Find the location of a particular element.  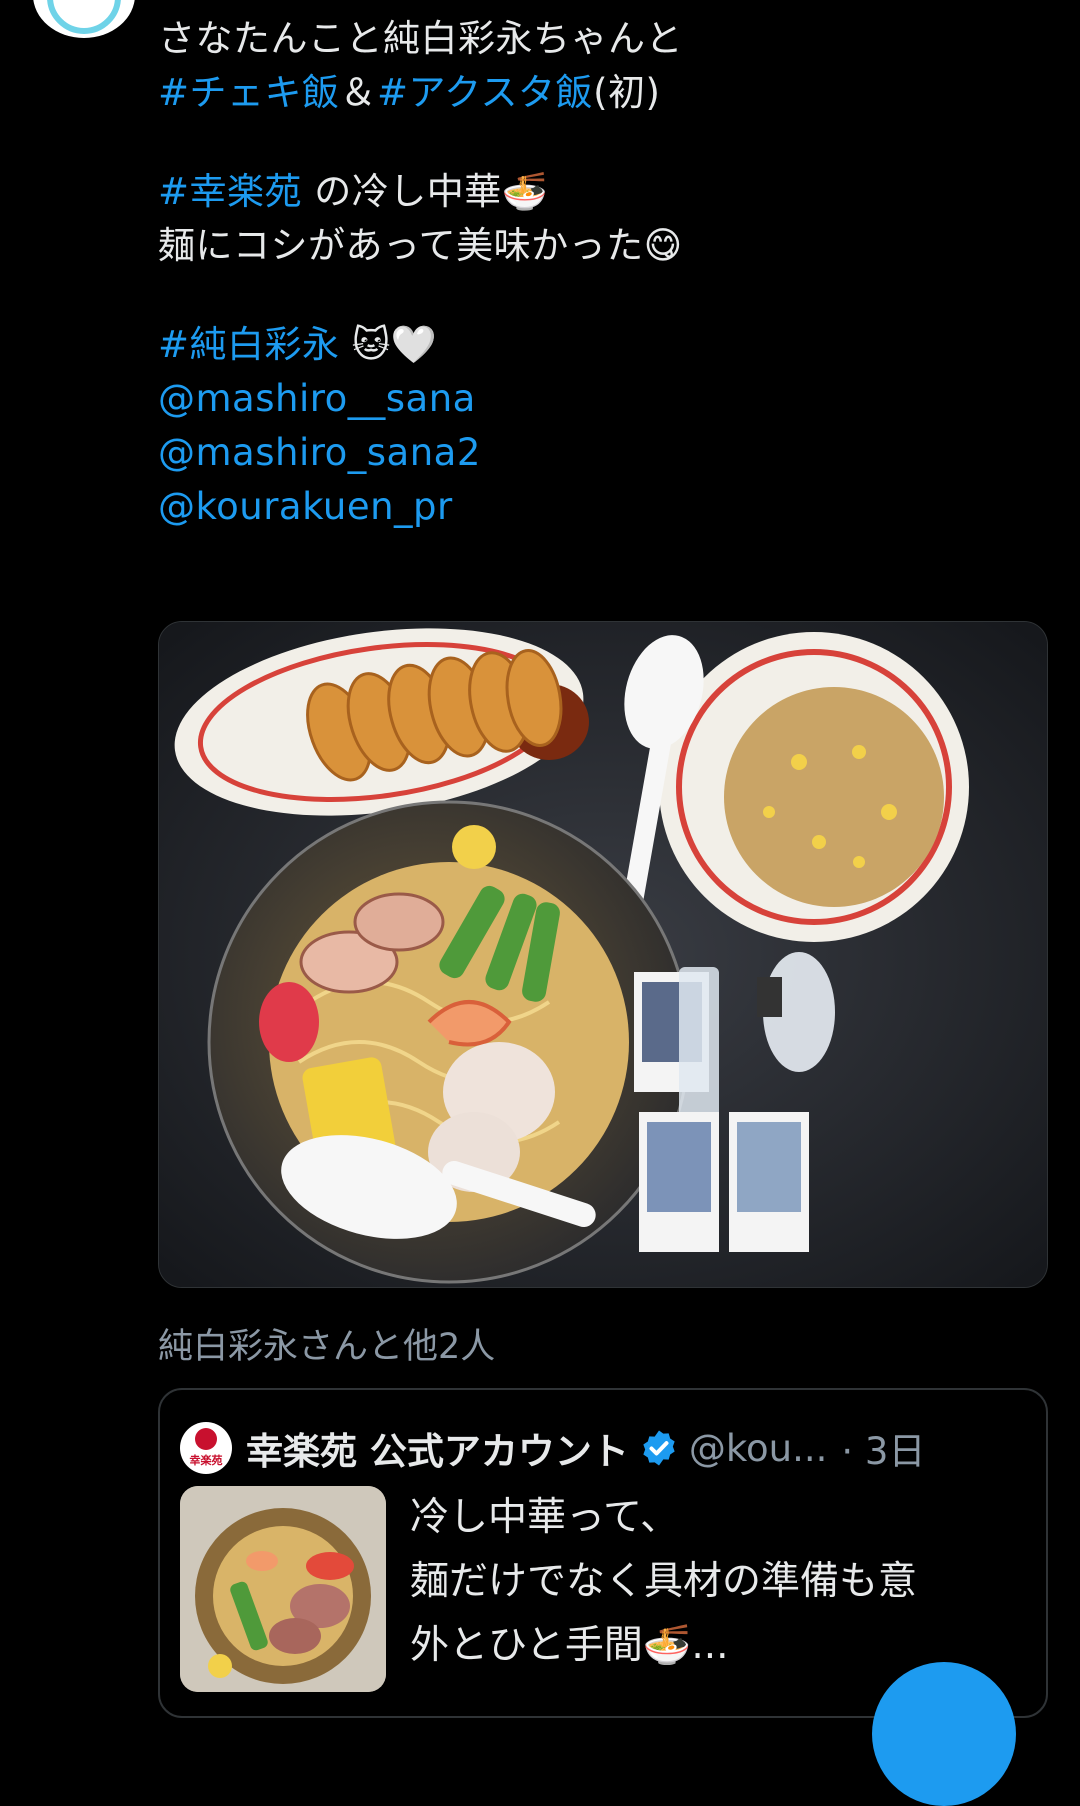

author-avatar is located at coordinates (84, 19).